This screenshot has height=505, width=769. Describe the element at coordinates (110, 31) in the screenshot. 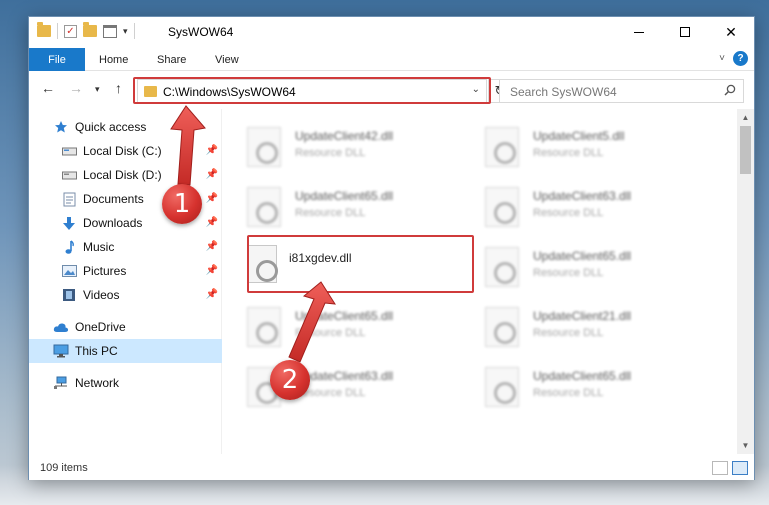

I see `properties-icon` at that location.